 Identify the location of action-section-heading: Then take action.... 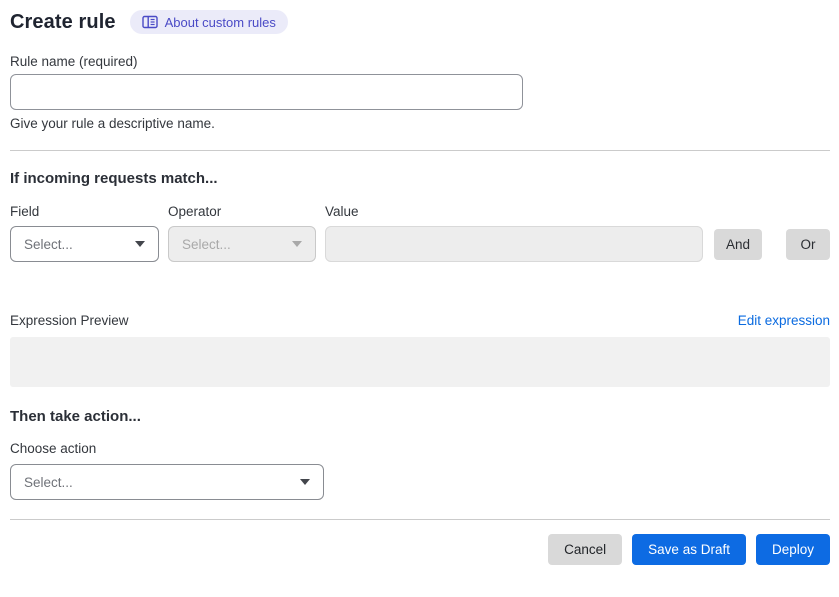
(75, 416).